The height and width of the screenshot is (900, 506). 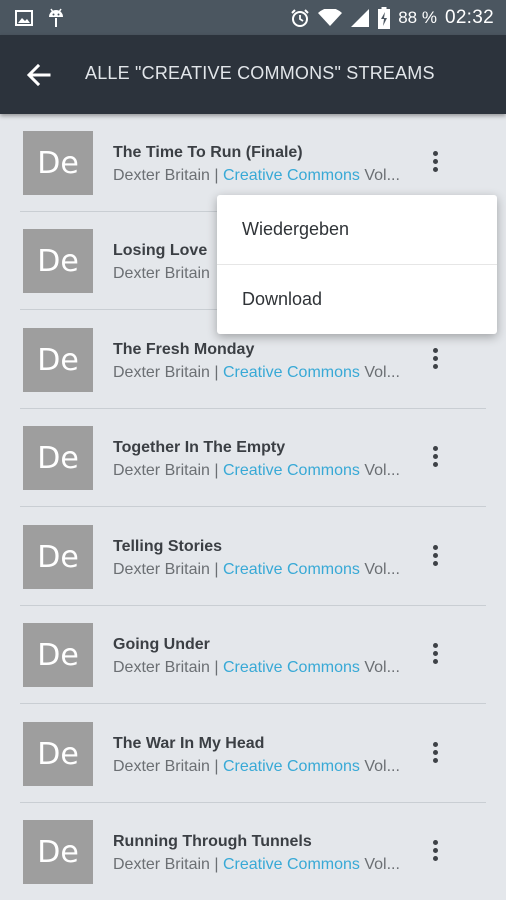 I want to click on popup-menu: Wiedergeben Download, so click(x=357, y=264).